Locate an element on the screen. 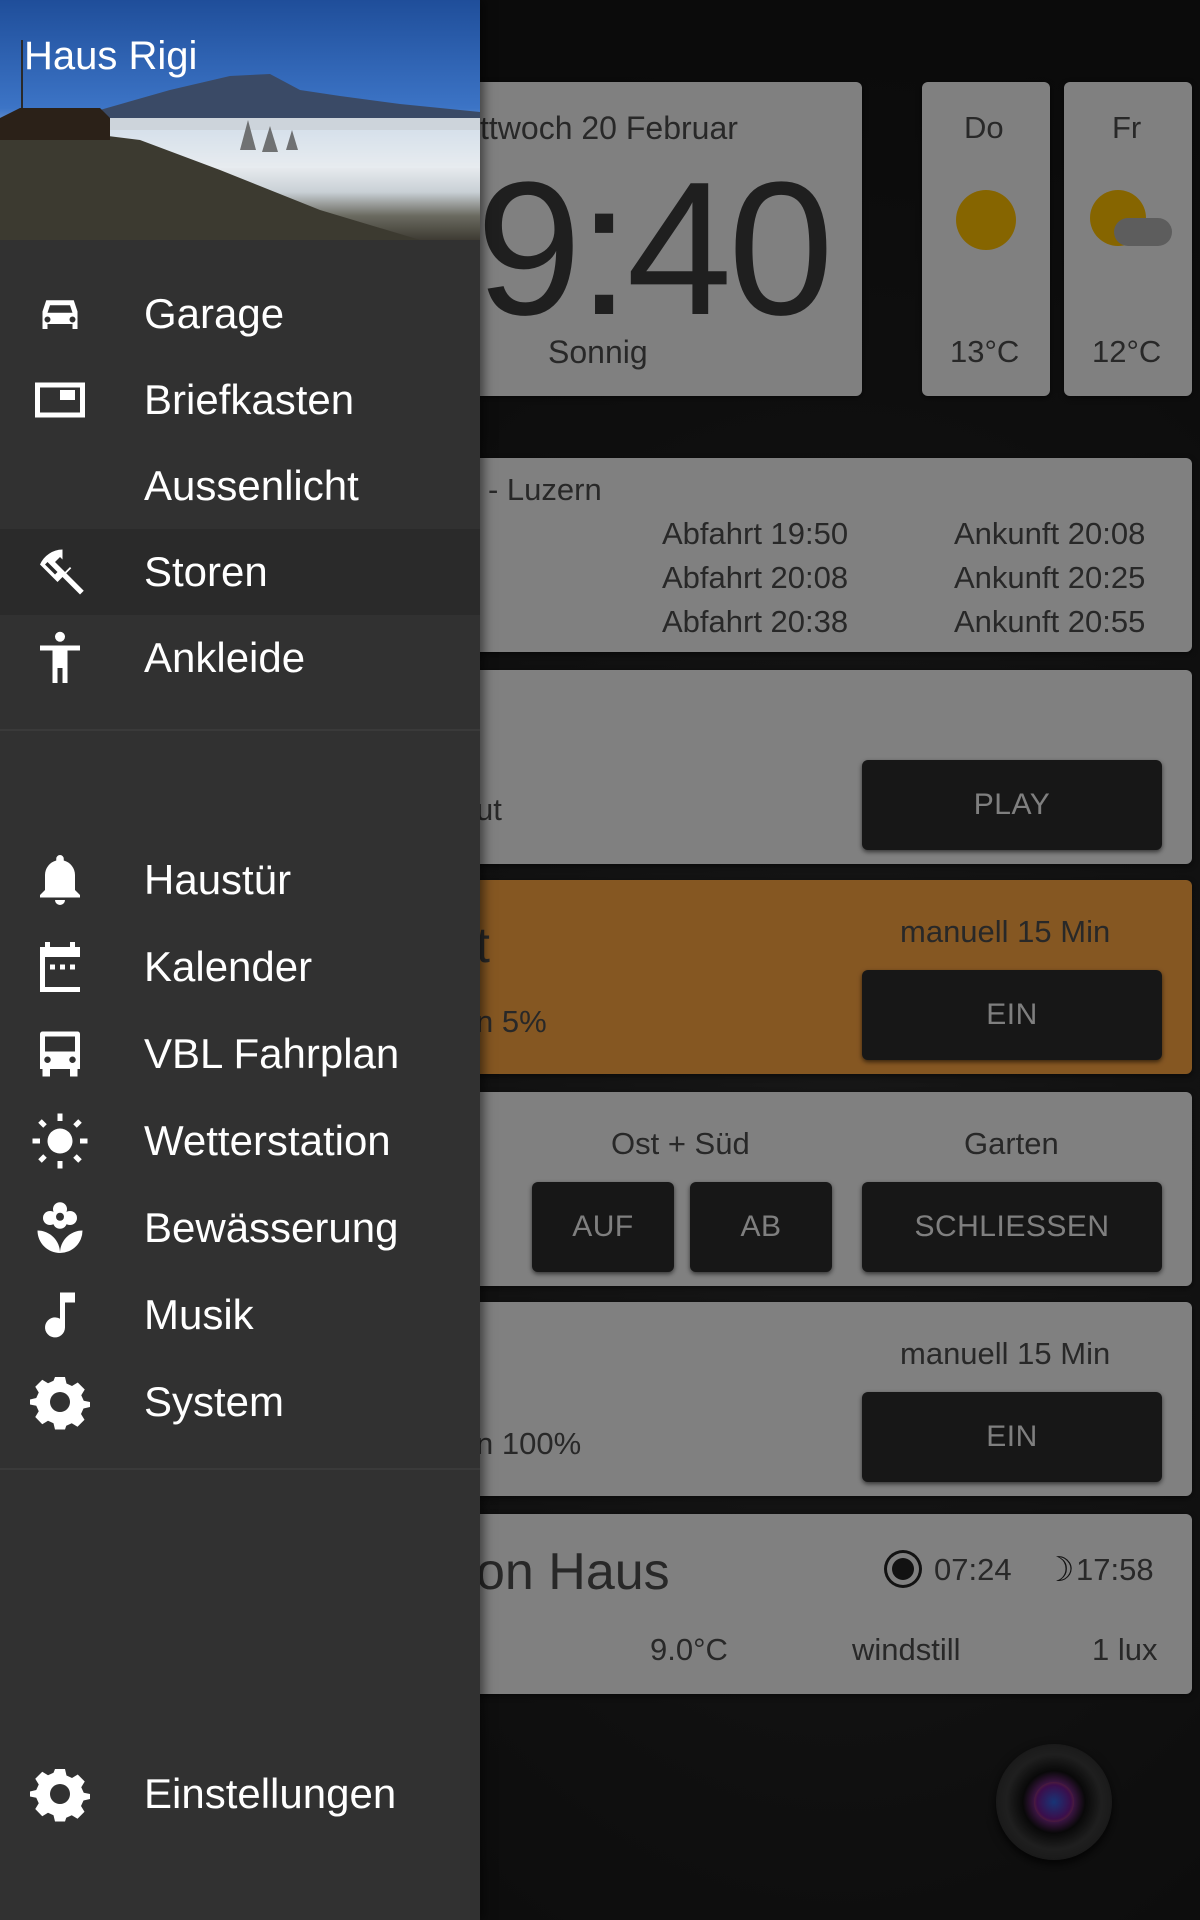 The height and width of the screenshot is (1920, 1200). menu-item-vbl-fahrplan: VBL Fahrplan is located at coordinates (240, 1054).